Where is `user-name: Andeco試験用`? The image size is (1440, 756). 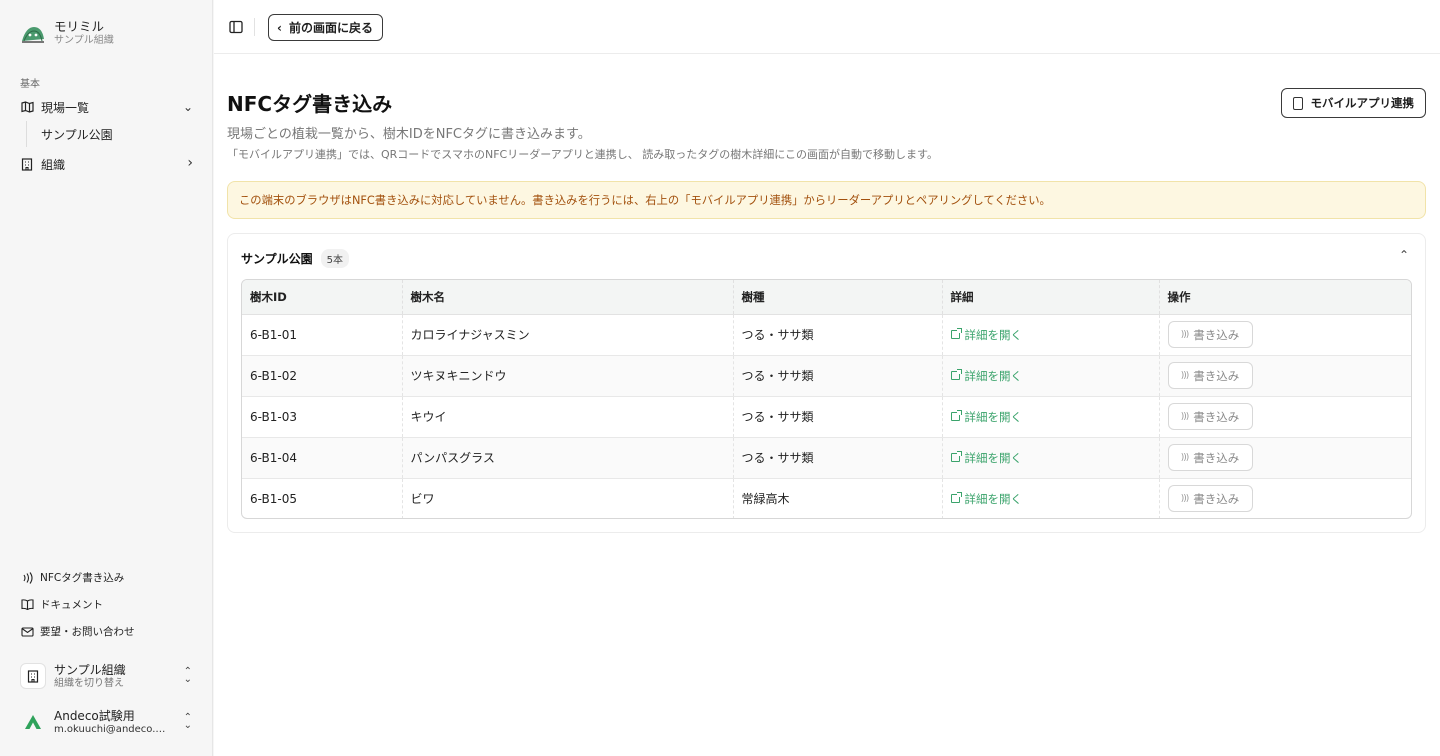
user-name: Andeco試験用 is located at coordinates (94, 715).